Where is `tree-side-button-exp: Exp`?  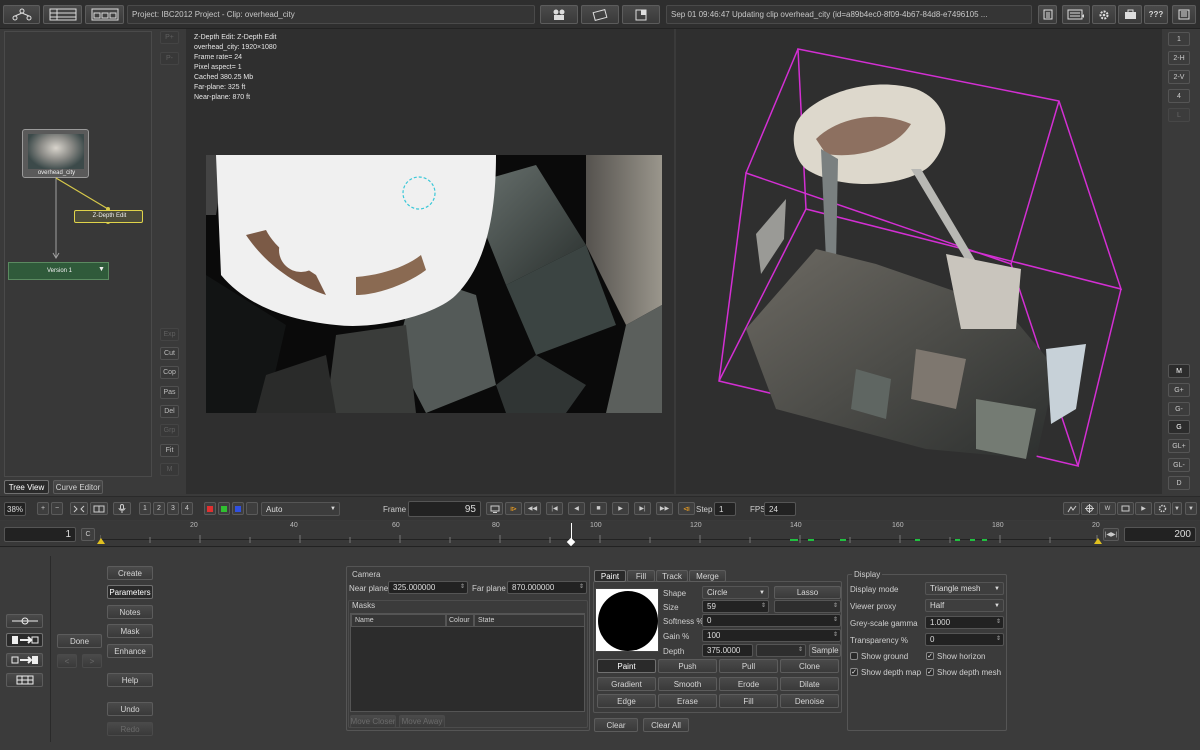 tree-side-button-exp: Exp is located at coordinates (169, 334).